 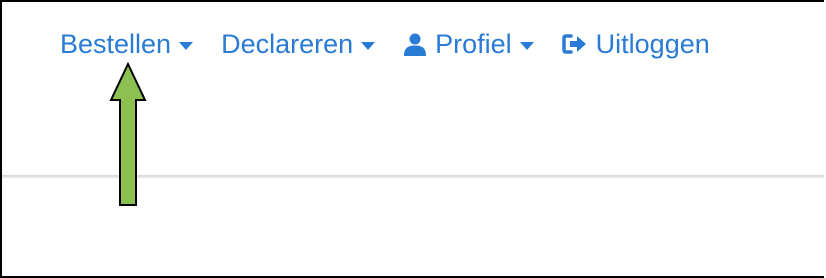 What do you see at coordinates (128, 137) in the screenshot?
I see `annotation-arrow-up-icon` at bounding box center [128, 137].